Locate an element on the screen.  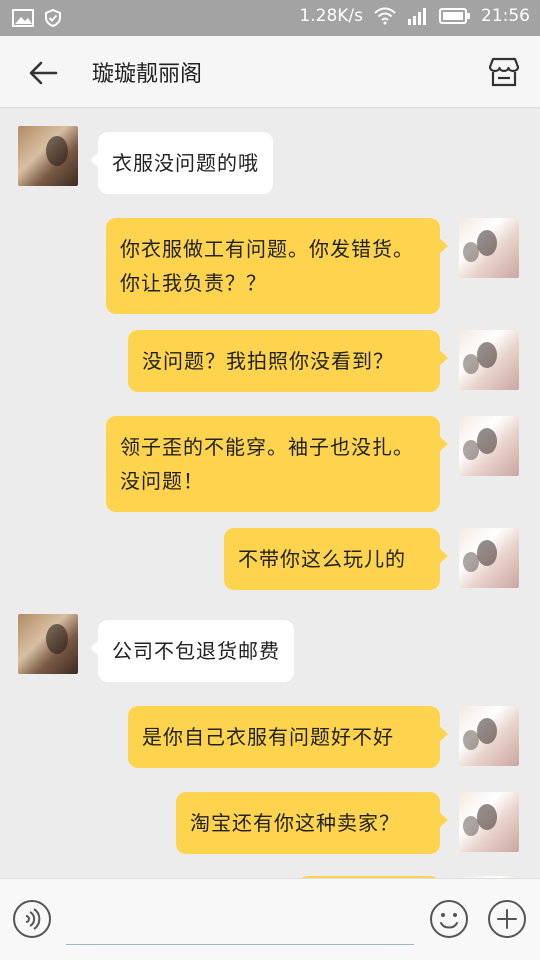
shop-icon is located at coordinates (504, 72).